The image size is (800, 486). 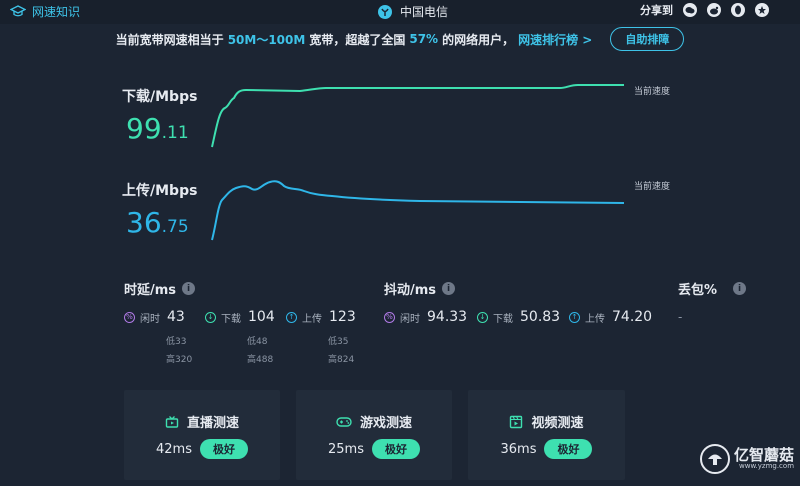 What do you see at coordinates (680, 317) in the screenshot?
I see `packet-loss-value: -` at bounding box center [680, 317].